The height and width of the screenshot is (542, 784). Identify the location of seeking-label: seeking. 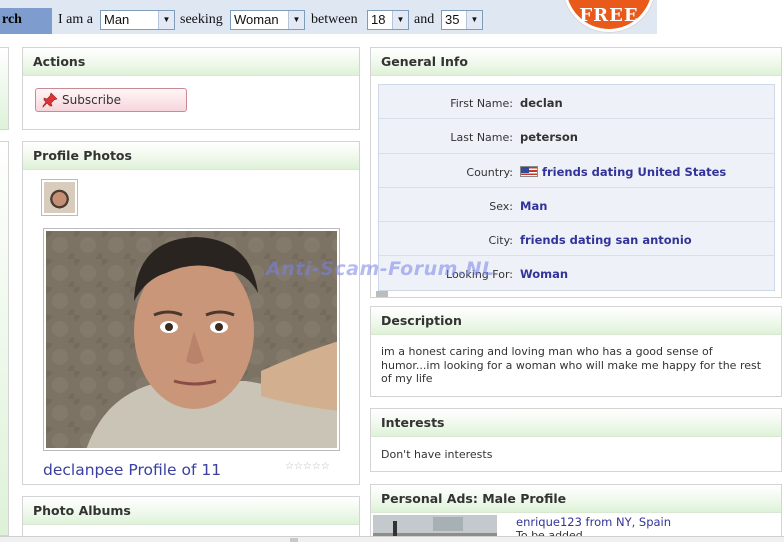
(201, 19).